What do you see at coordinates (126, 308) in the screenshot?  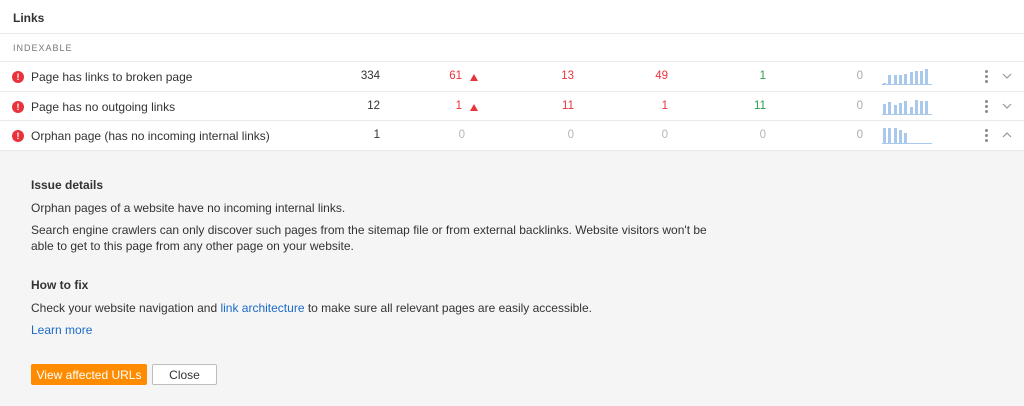 I see `fix-text-before: Check your website navigation and` at bounding box center [126, 308].